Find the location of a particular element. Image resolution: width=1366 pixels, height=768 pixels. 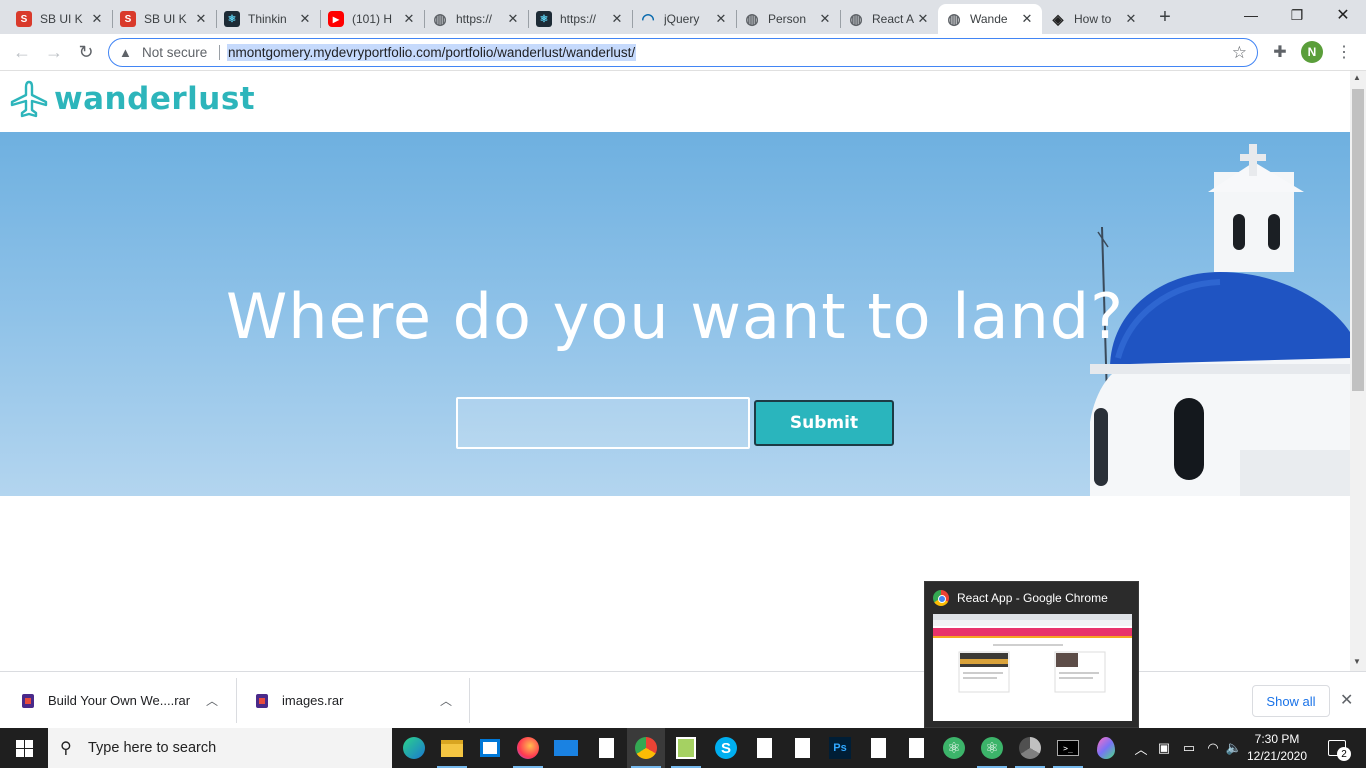

tab-jquery: ◠ jQuery ✕ is located at coordinates (684, 19).